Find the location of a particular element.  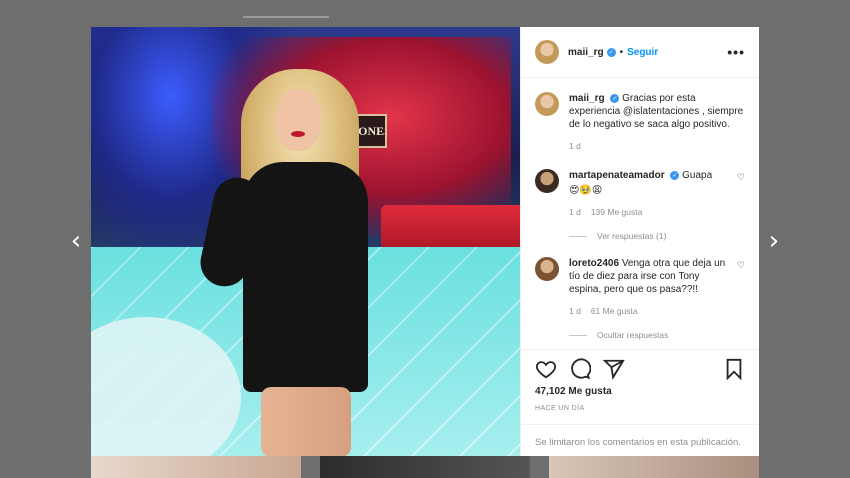

action-icons is located at coordinates (640, 369).